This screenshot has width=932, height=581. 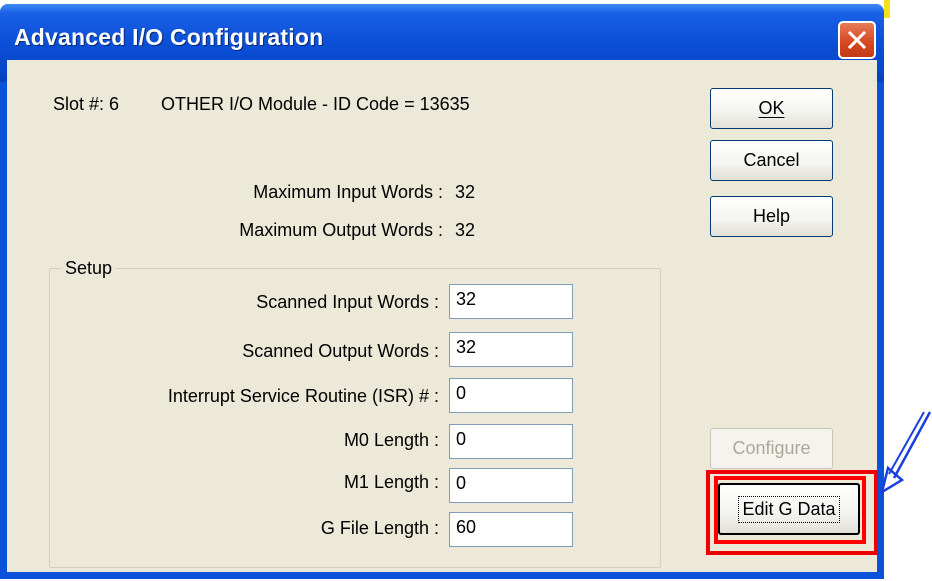 I want to click on close-x-icon, so click(x=857, y=40).